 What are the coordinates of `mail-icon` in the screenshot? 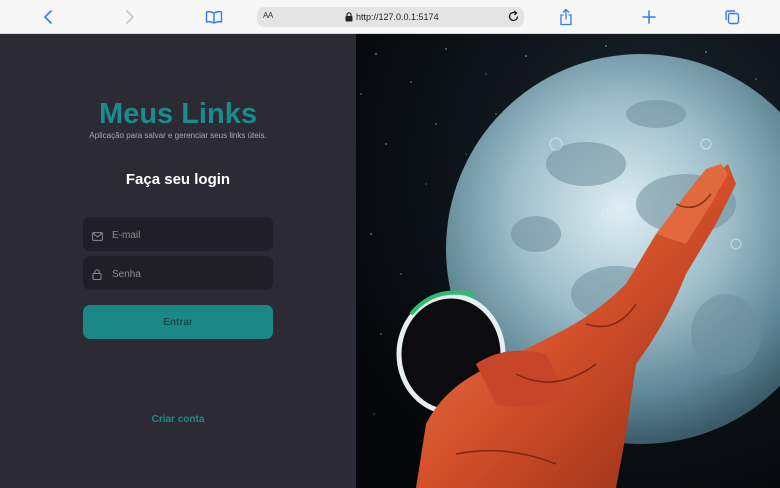 It's located at (97, 237).